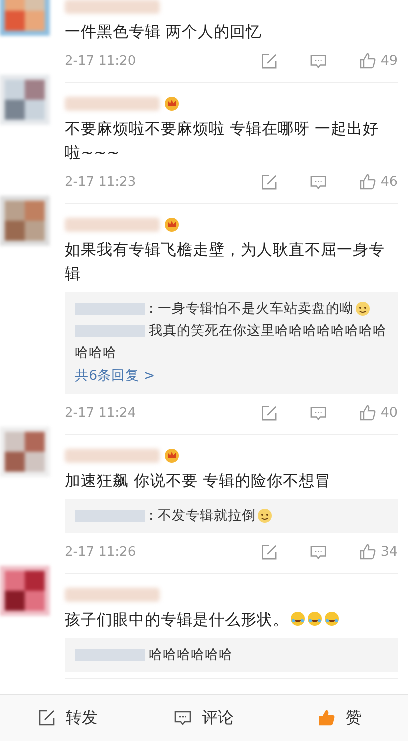  What do you see at coordinates (225, 262) in the screenshot?
I see `comment-text: 如果我有专辑飞檐走壁，为人耿直不屈一身专辑` at bounding box center [225, 262].